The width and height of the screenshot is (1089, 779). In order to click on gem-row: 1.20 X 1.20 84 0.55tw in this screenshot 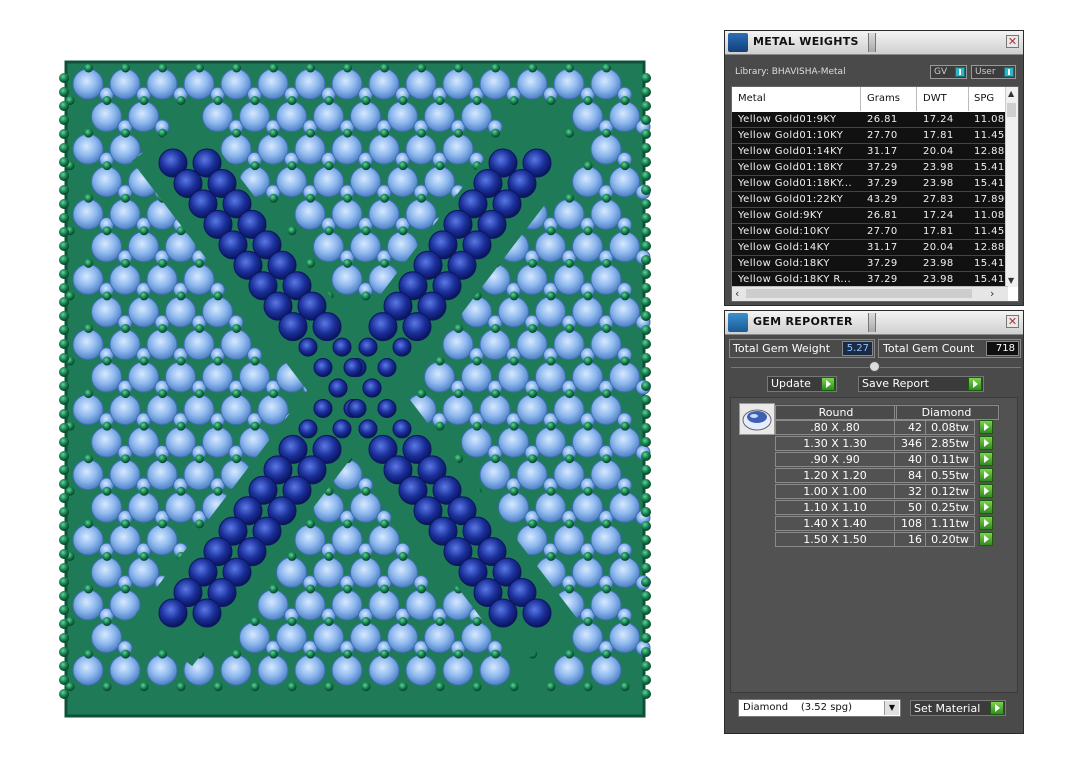, I will do `click(887, 475)`.